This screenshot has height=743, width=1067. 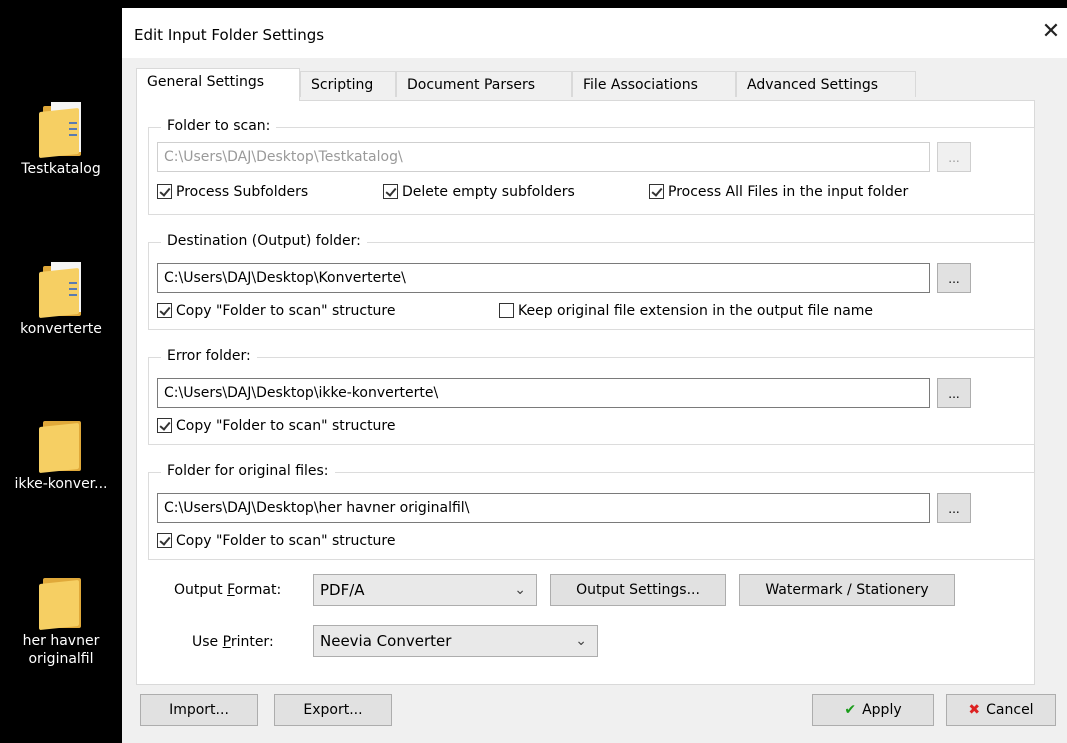 I want to click on desktop-icon-testkatalog: Testkatalog, so click(x=61, y=139).